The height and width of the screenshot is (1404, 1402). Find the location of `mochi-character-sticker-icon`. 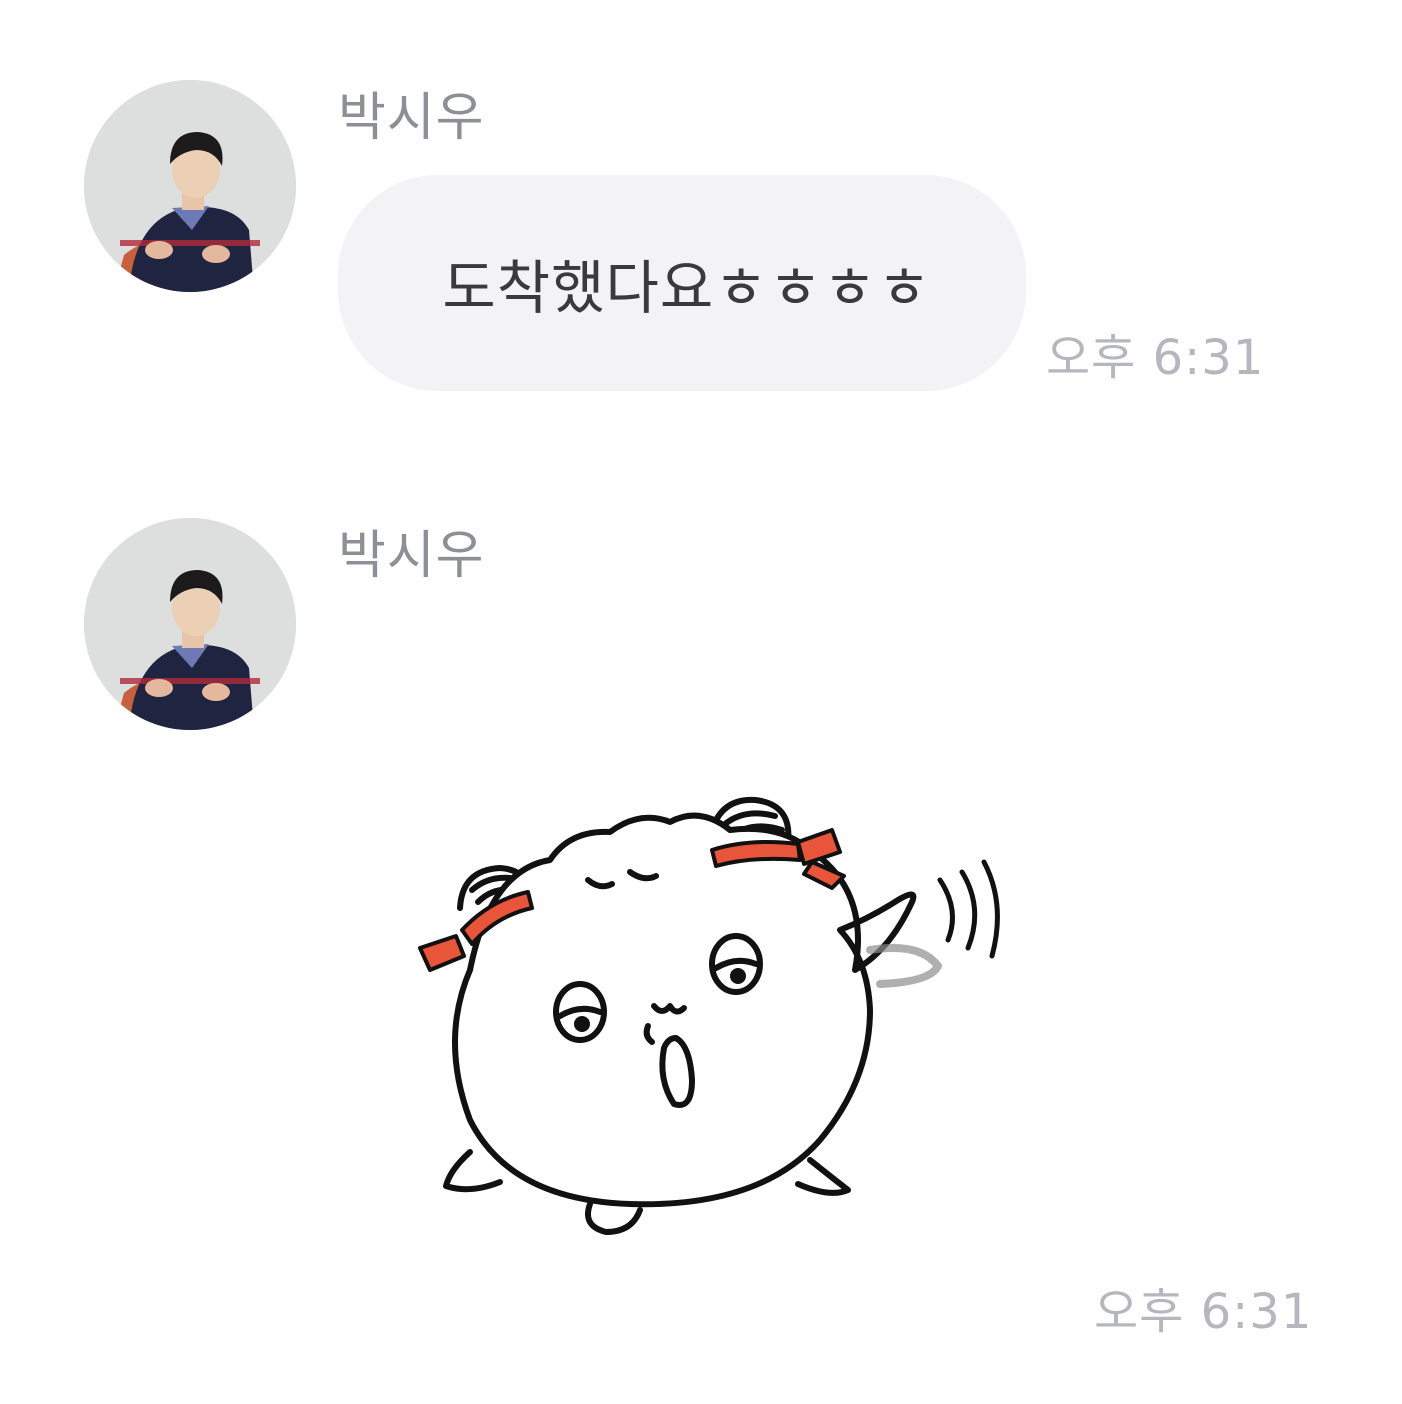

mochi-character-sticker-icon is located at coordinates (709, 1015).